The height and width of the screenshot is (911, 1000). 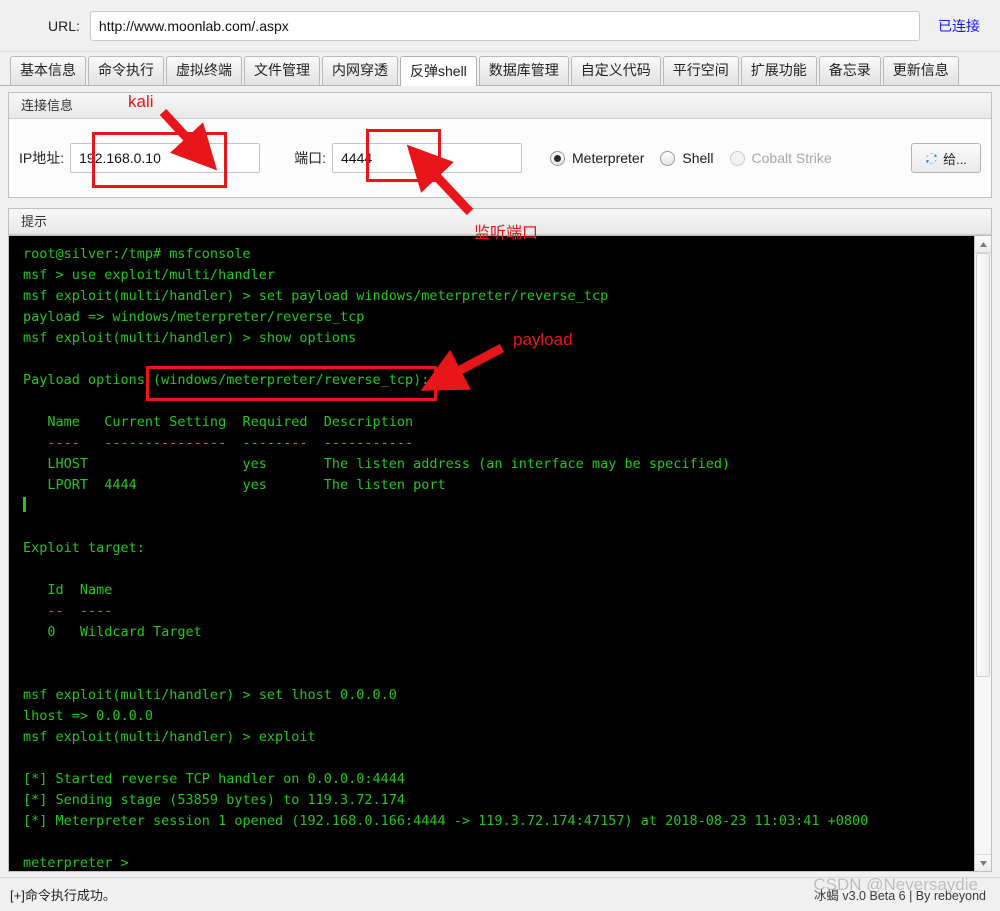 I want to click on tab-8: 平行空间, so click(x=700, y=70).